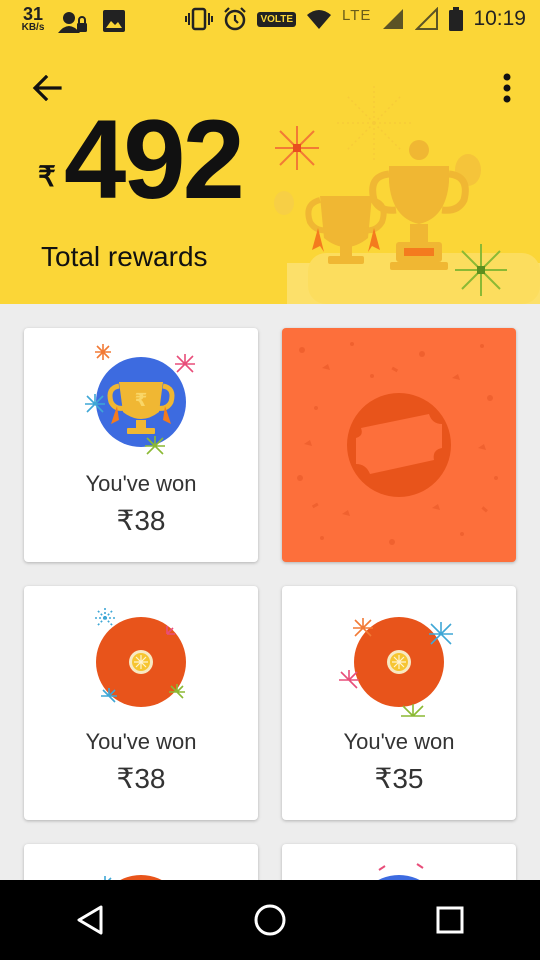  What do you see at coordinates (277, 19) in the screenshot?
I see `volte-badge: VOLTE` at bounding box center [277, 19].